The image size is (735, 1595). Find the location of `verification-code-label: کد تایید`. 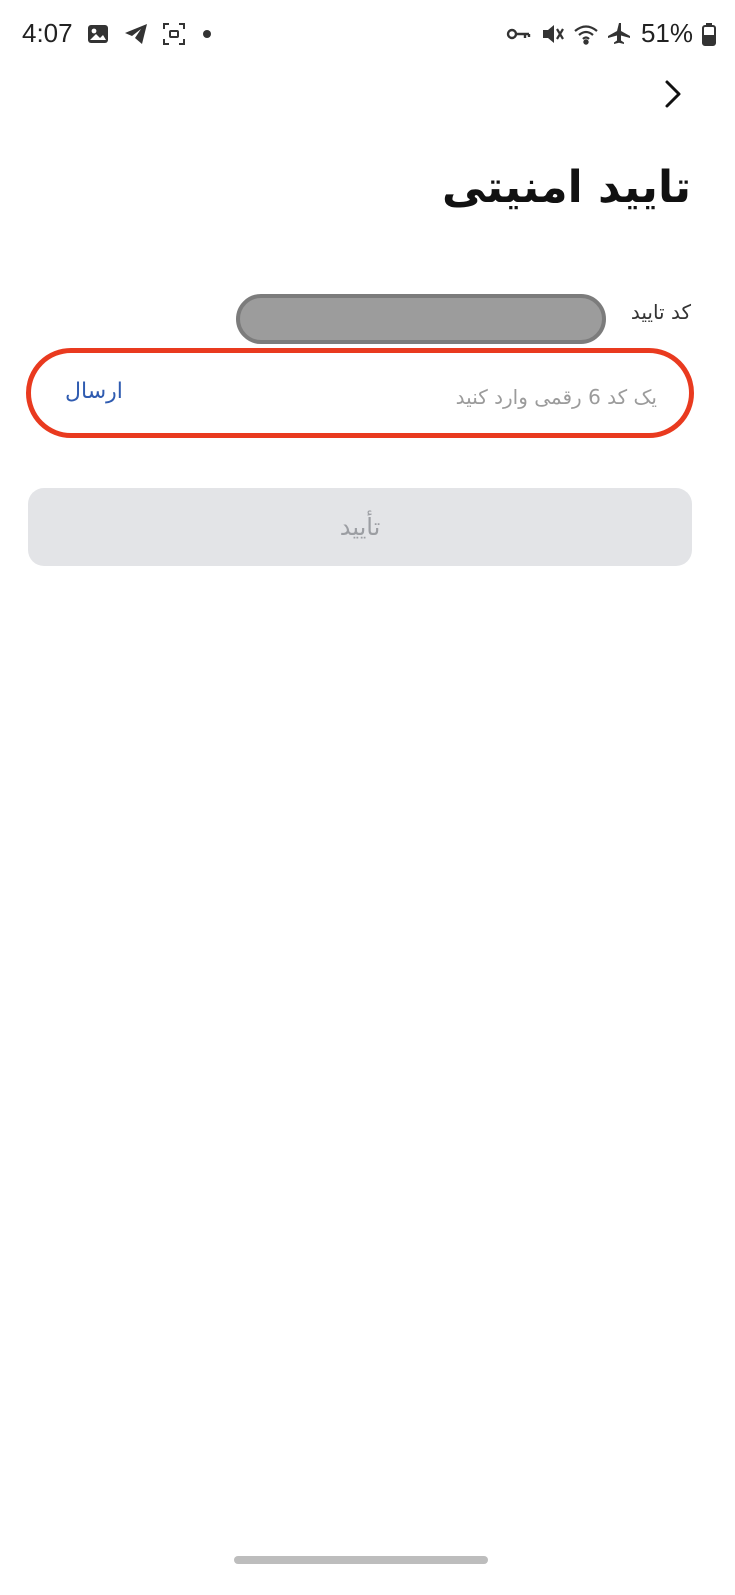

verification-code-label: کد تایید is located at coordinates (660, 312).